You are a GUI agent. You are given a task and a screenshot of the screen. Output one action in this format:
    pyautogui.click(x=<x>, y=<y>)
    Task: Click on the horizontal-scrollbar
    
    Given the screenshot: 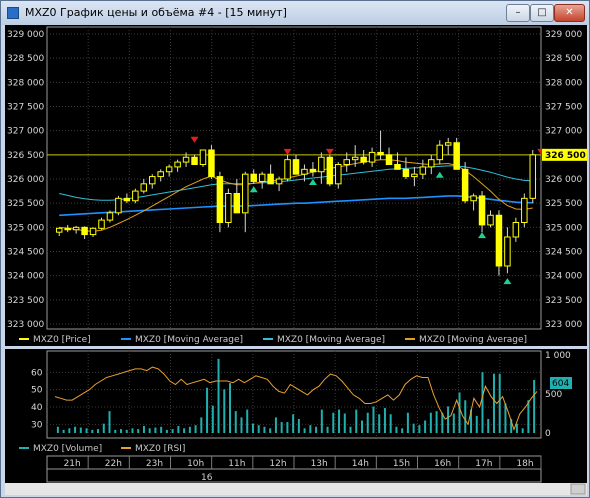 What is the action you would take?
    pyautogui.click(x=296, y=489)
    